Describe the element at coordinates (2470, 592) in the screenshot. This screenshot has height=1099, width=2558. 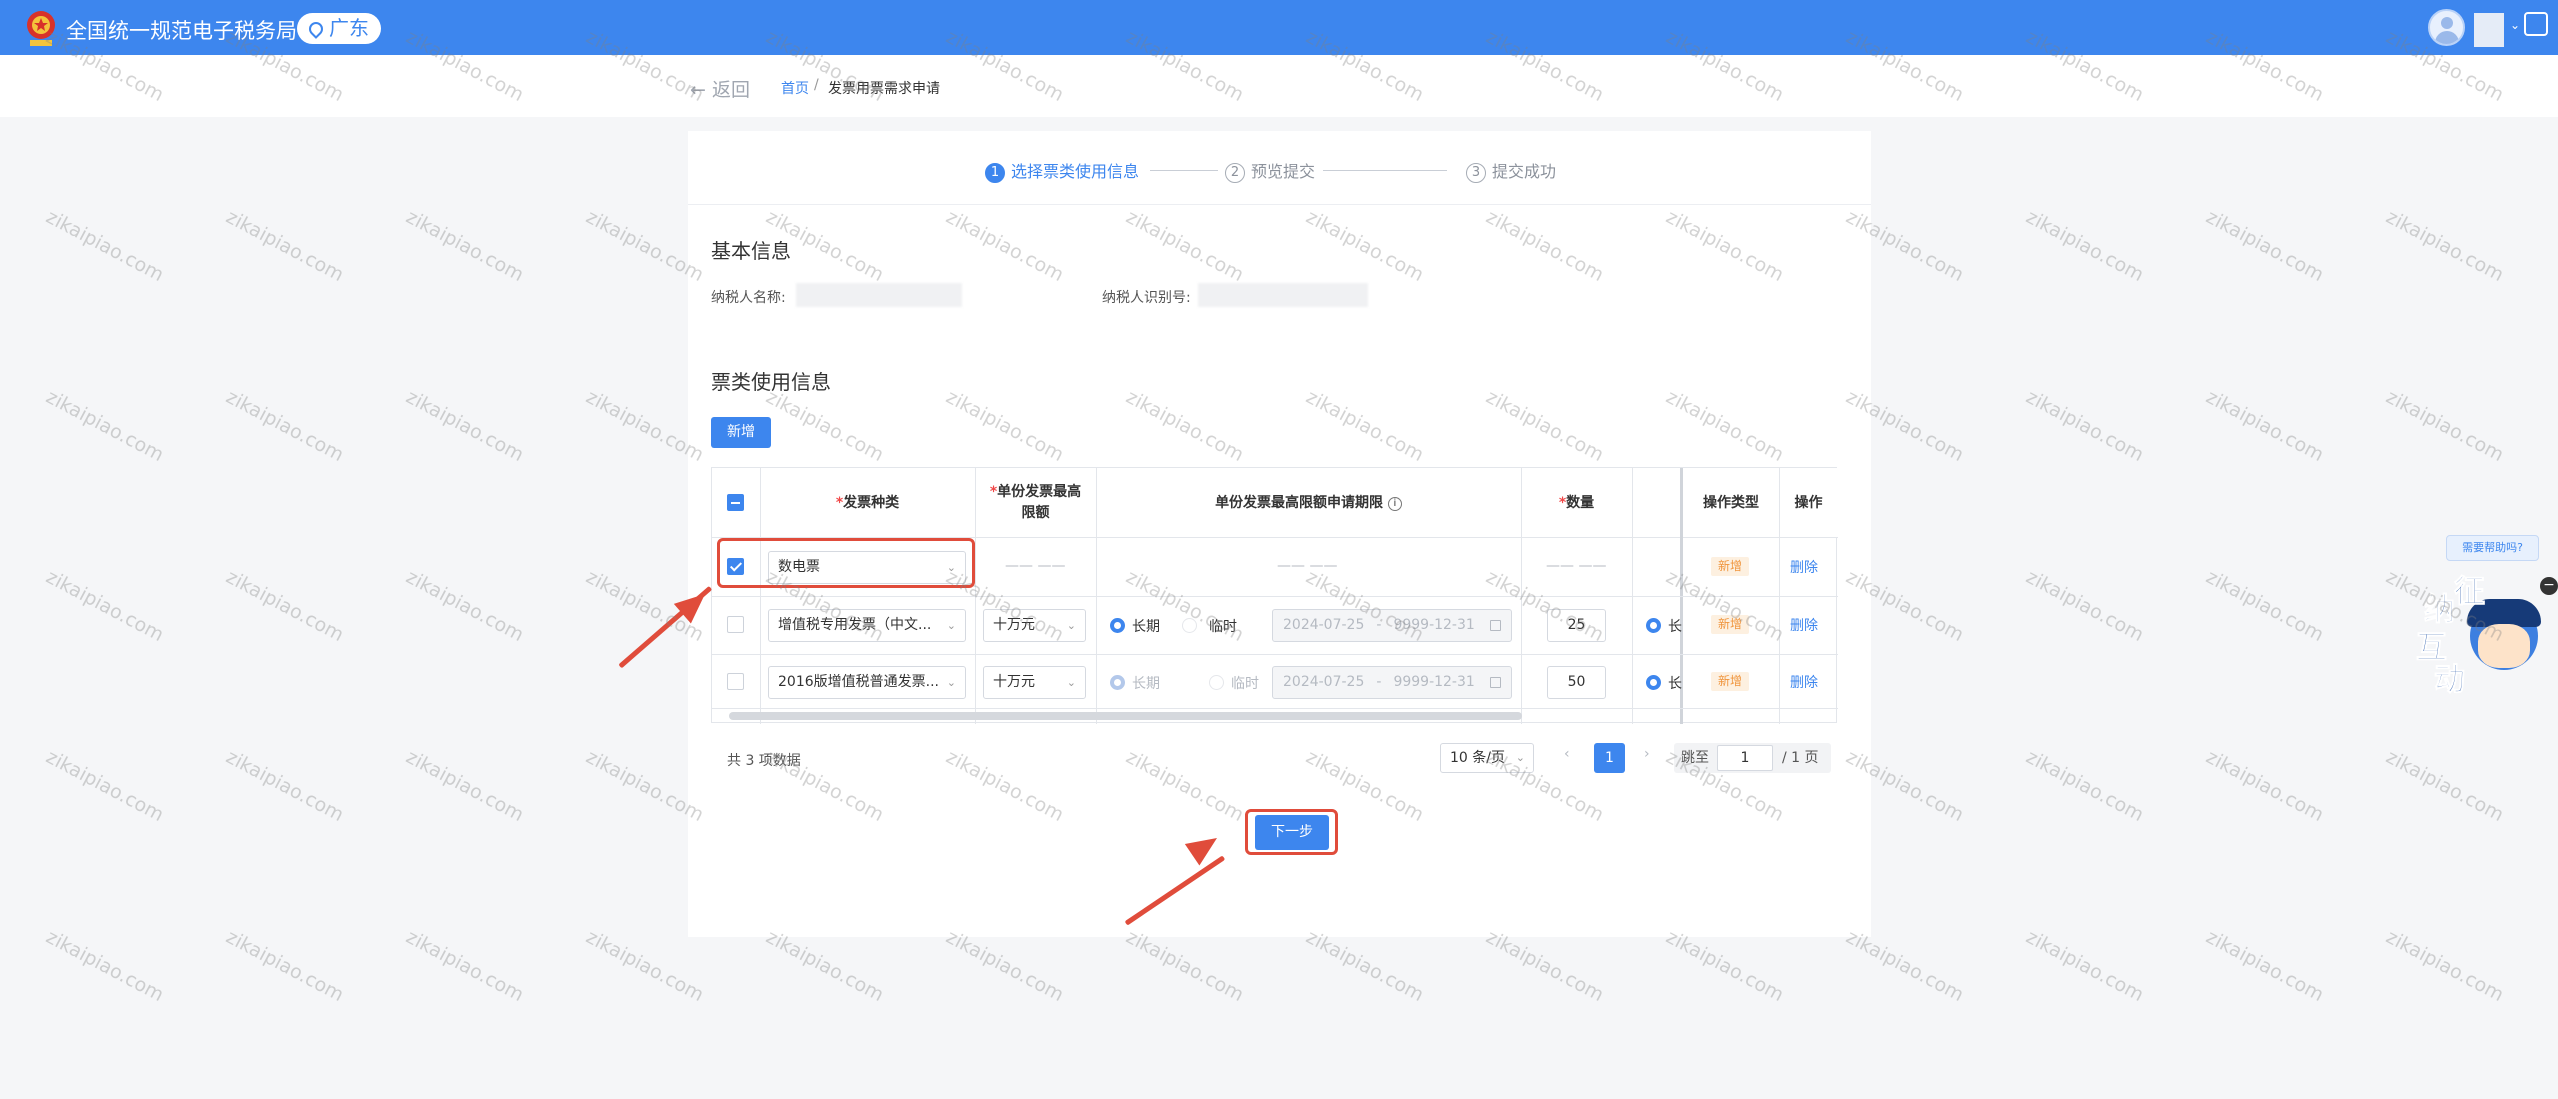
I see `mascot-char-1: 征` at that location.